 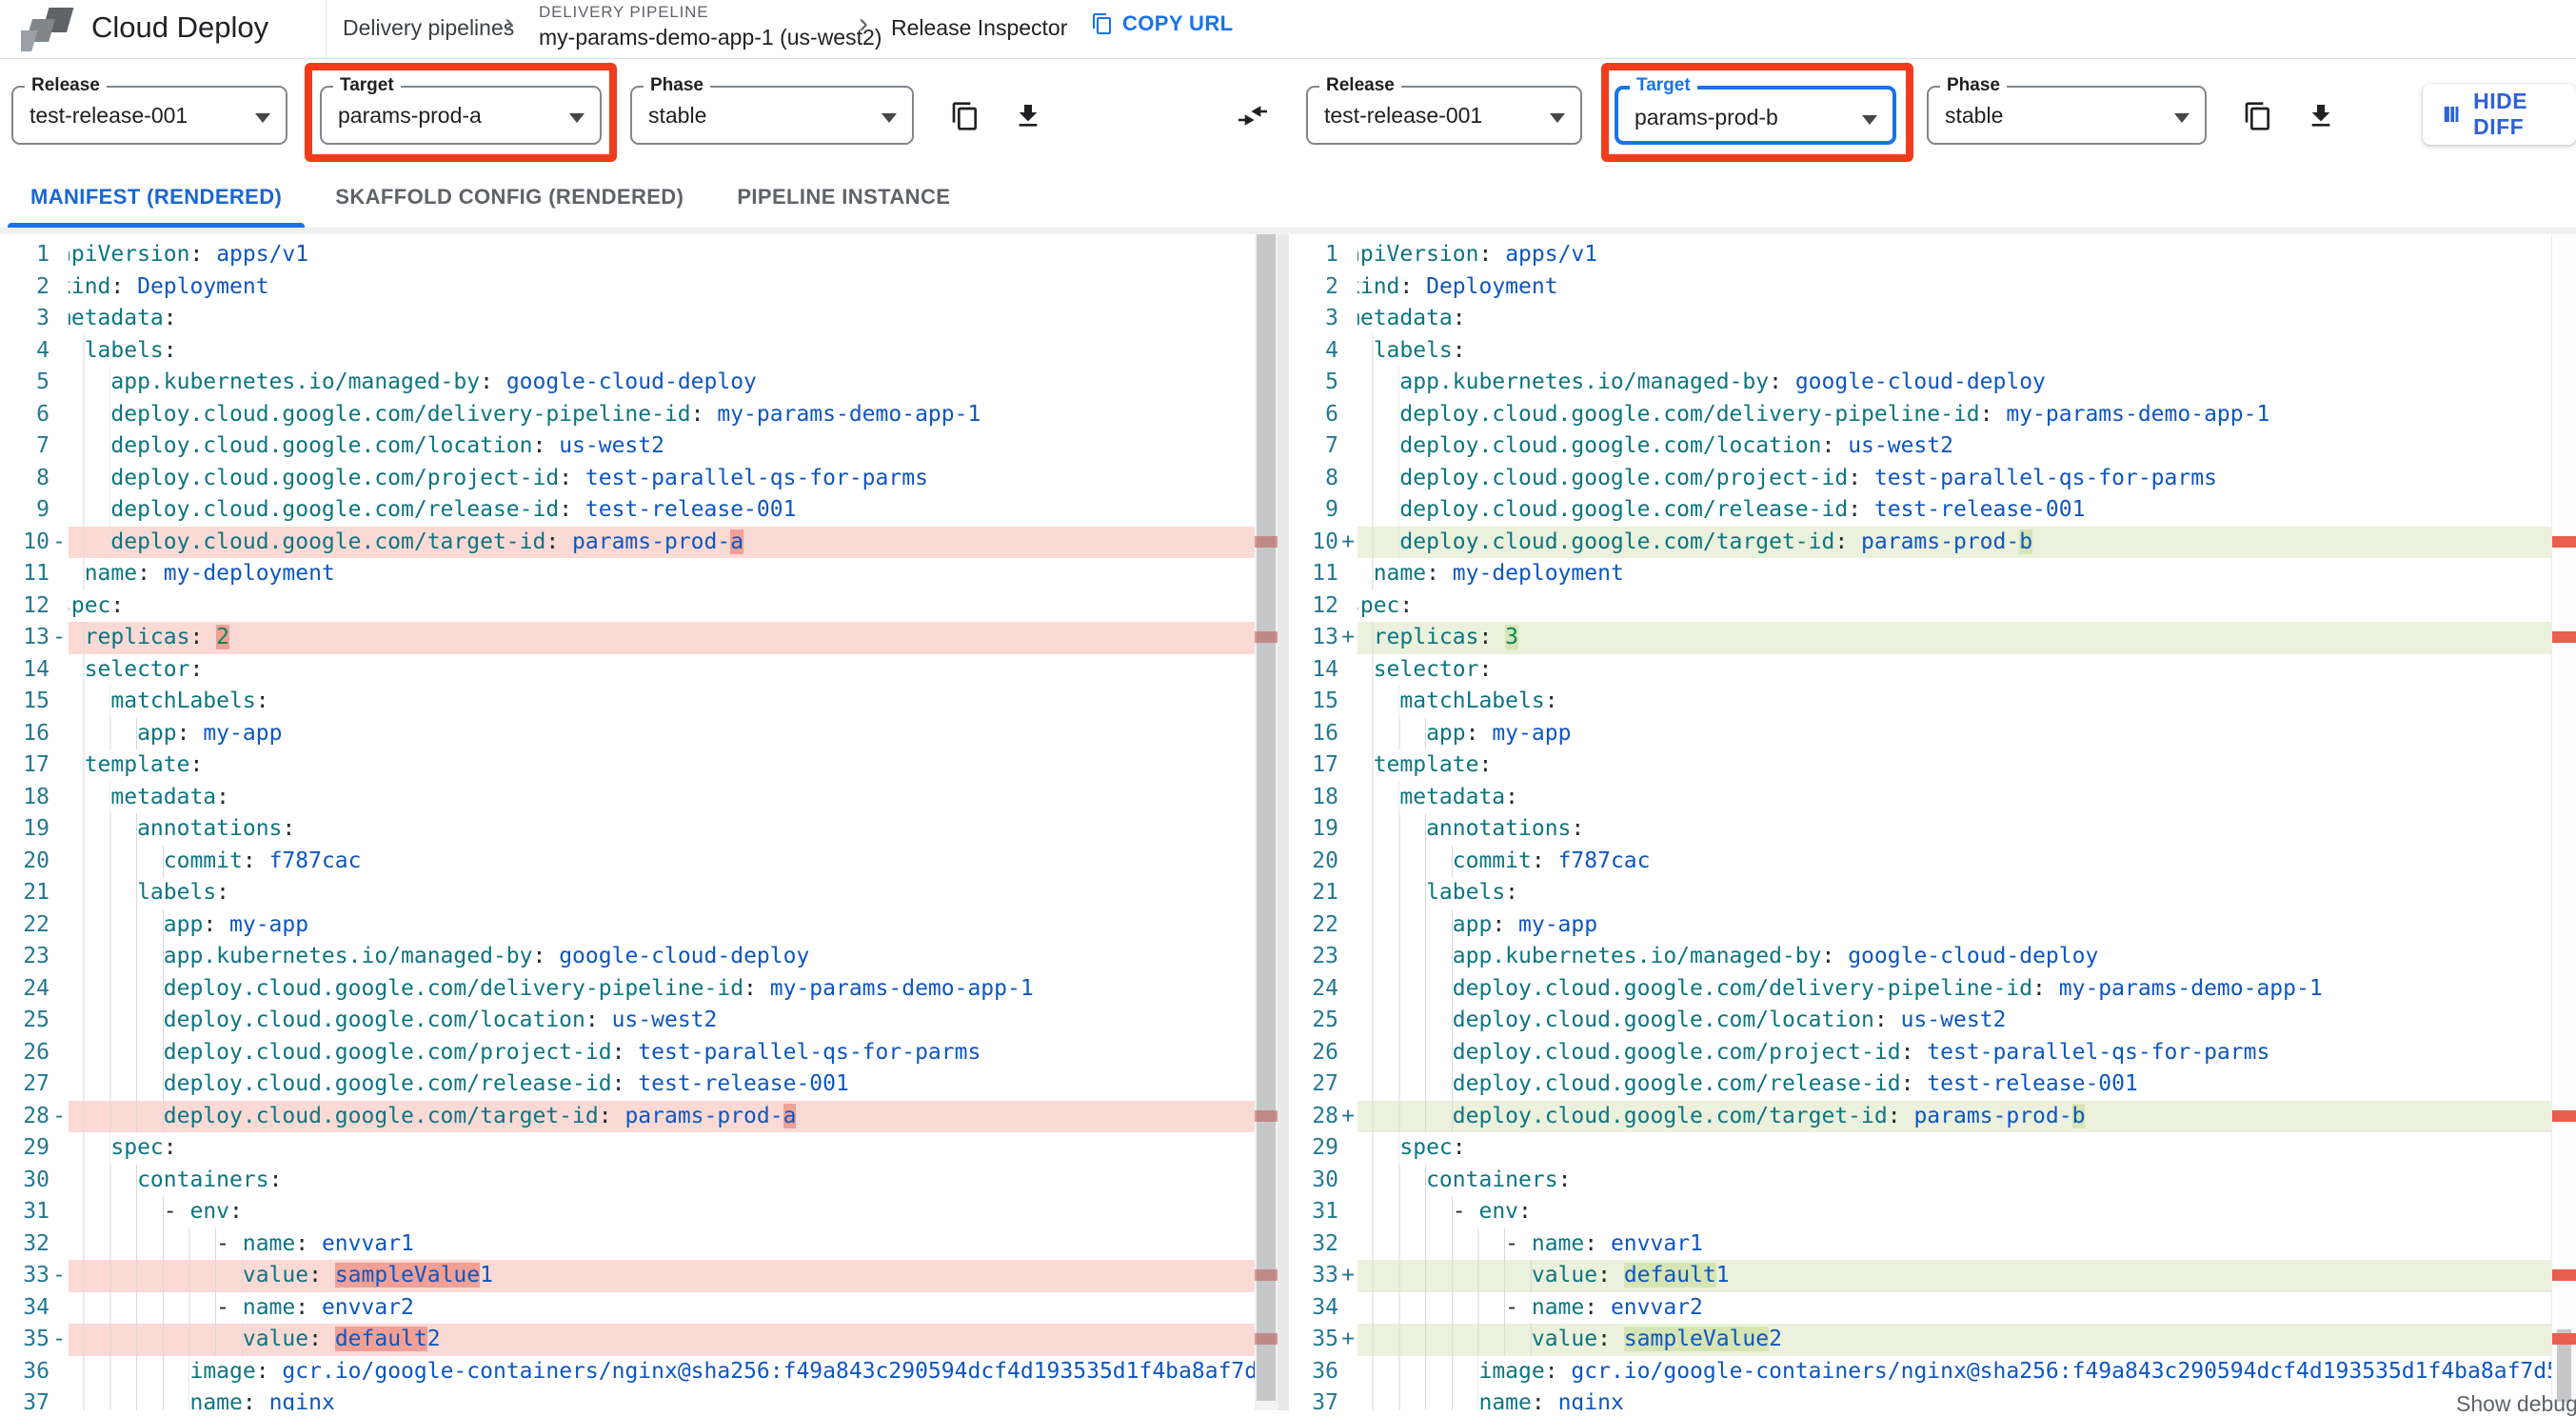 I want to click on line-number: 30, so click(x=36, y=1180).